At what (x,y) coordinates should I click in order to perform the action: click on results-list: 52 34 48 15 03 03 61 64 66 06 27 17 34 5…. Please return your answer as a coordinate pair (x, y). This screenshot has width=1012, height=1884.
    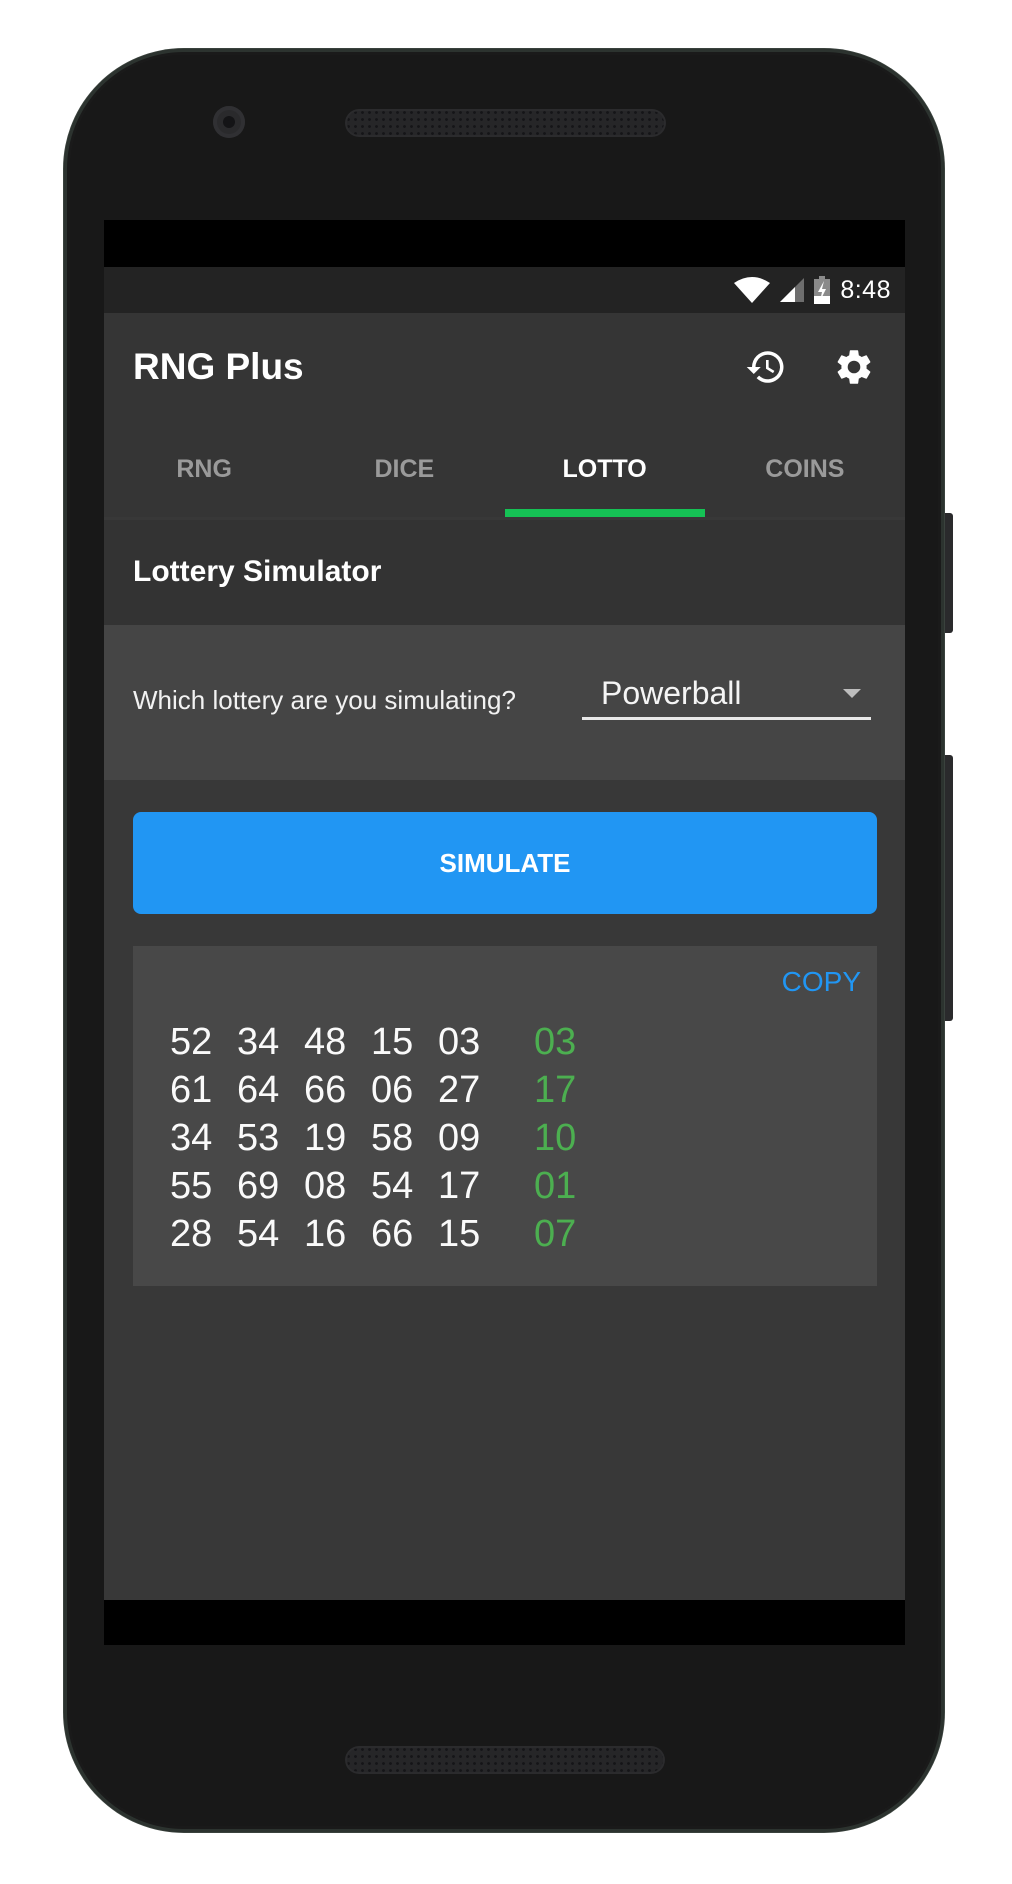
    Looking at the image, I should click on (373, 1138).